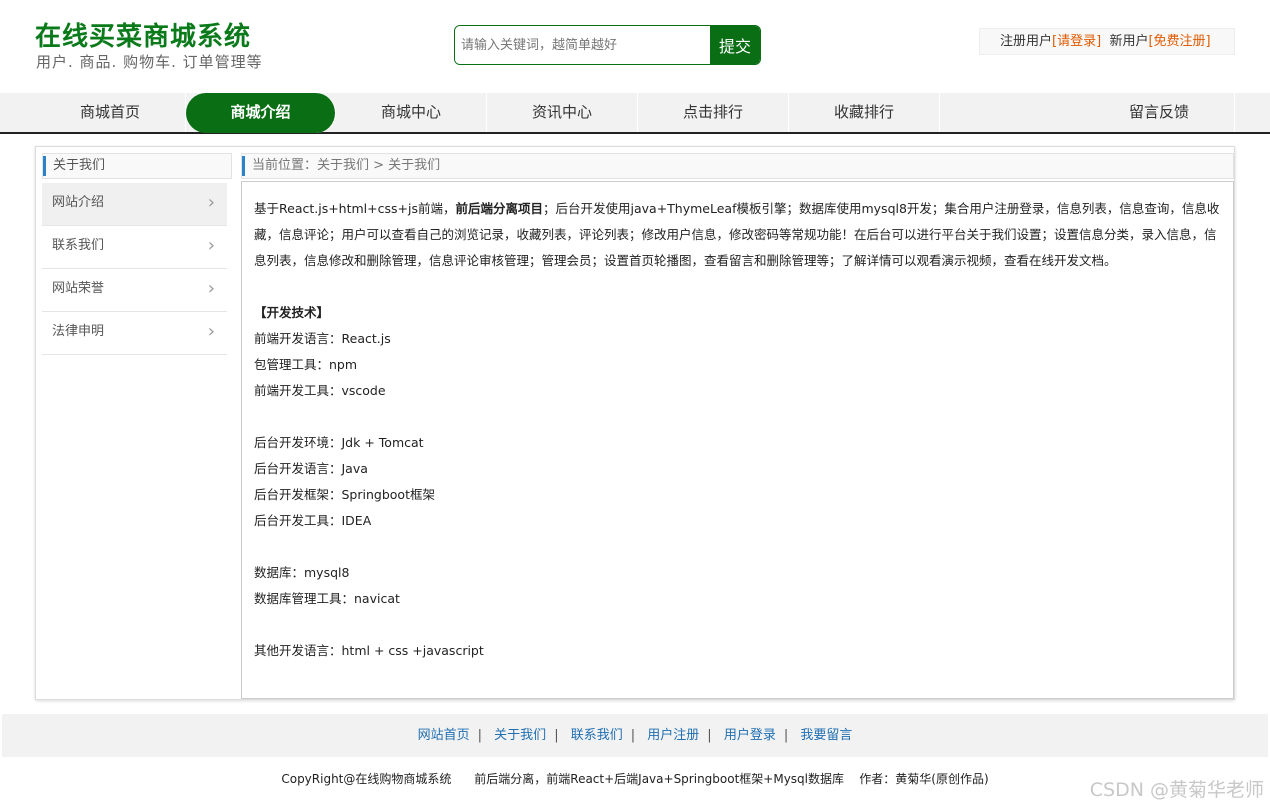 The image size is (1270, 810). Describe the element at coordinates (320, 390) in the screenshot. I see `tech-line: 前端开发工具：vscode` at that location.